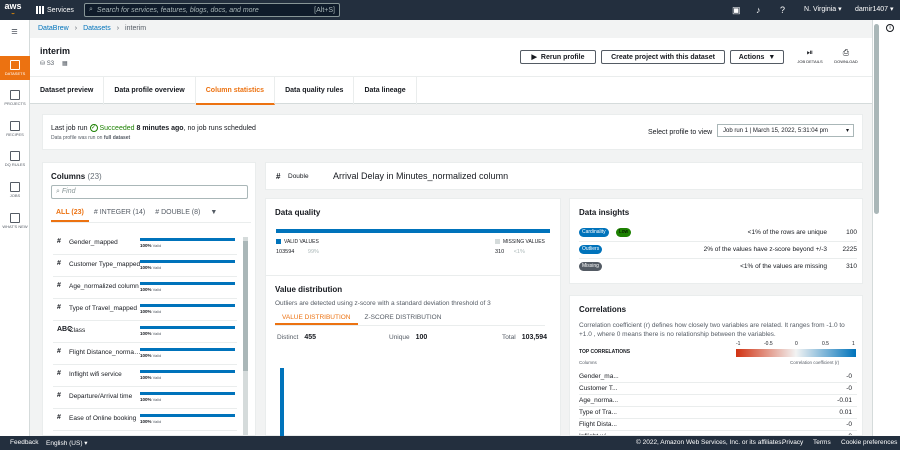  What do you see at coordinates (785, 130) in the screenshot?
I see `profile-select: Job run 1 | March 15, 2022, 5:31:04 pm ▾` at bounding box center [785, 130].